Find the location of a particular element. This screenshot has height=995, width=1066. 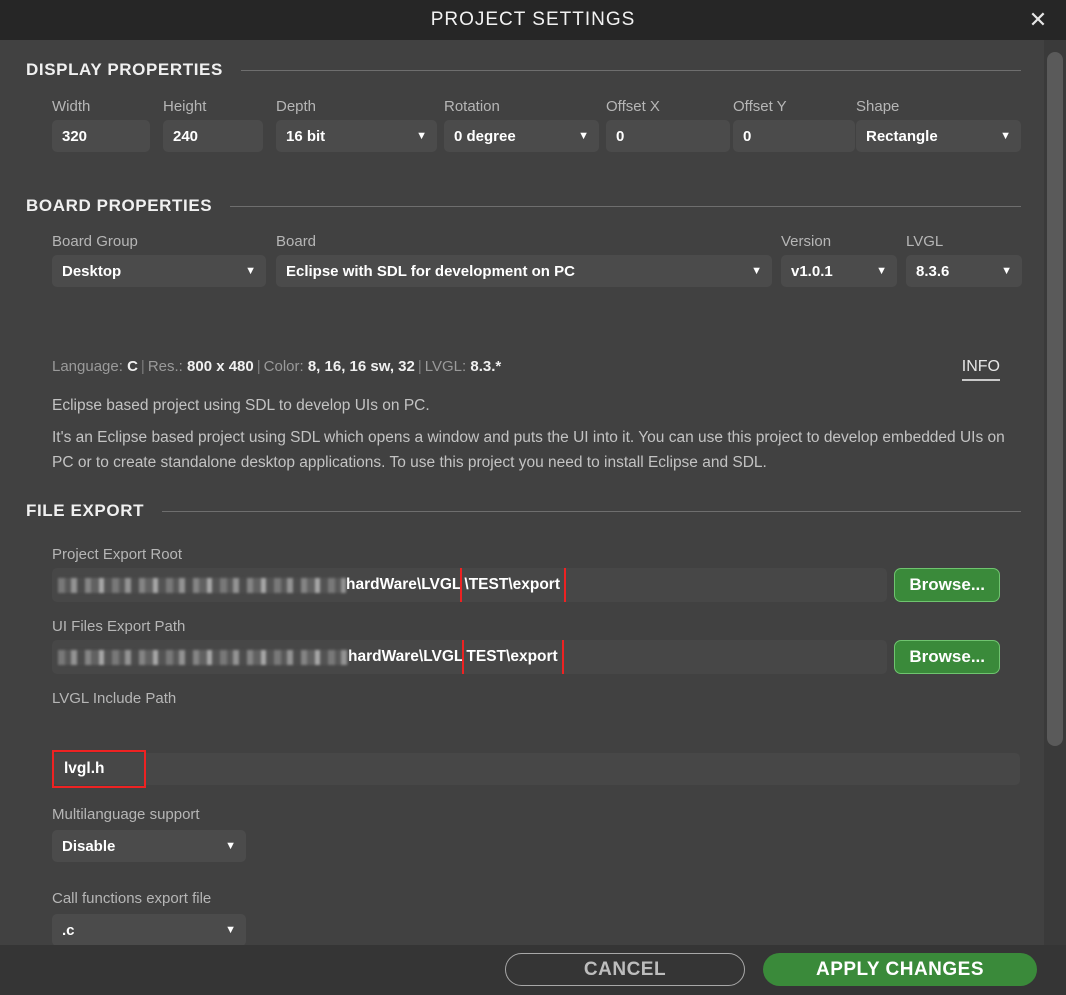

section-divider-display is located at coordinates (630, 70).